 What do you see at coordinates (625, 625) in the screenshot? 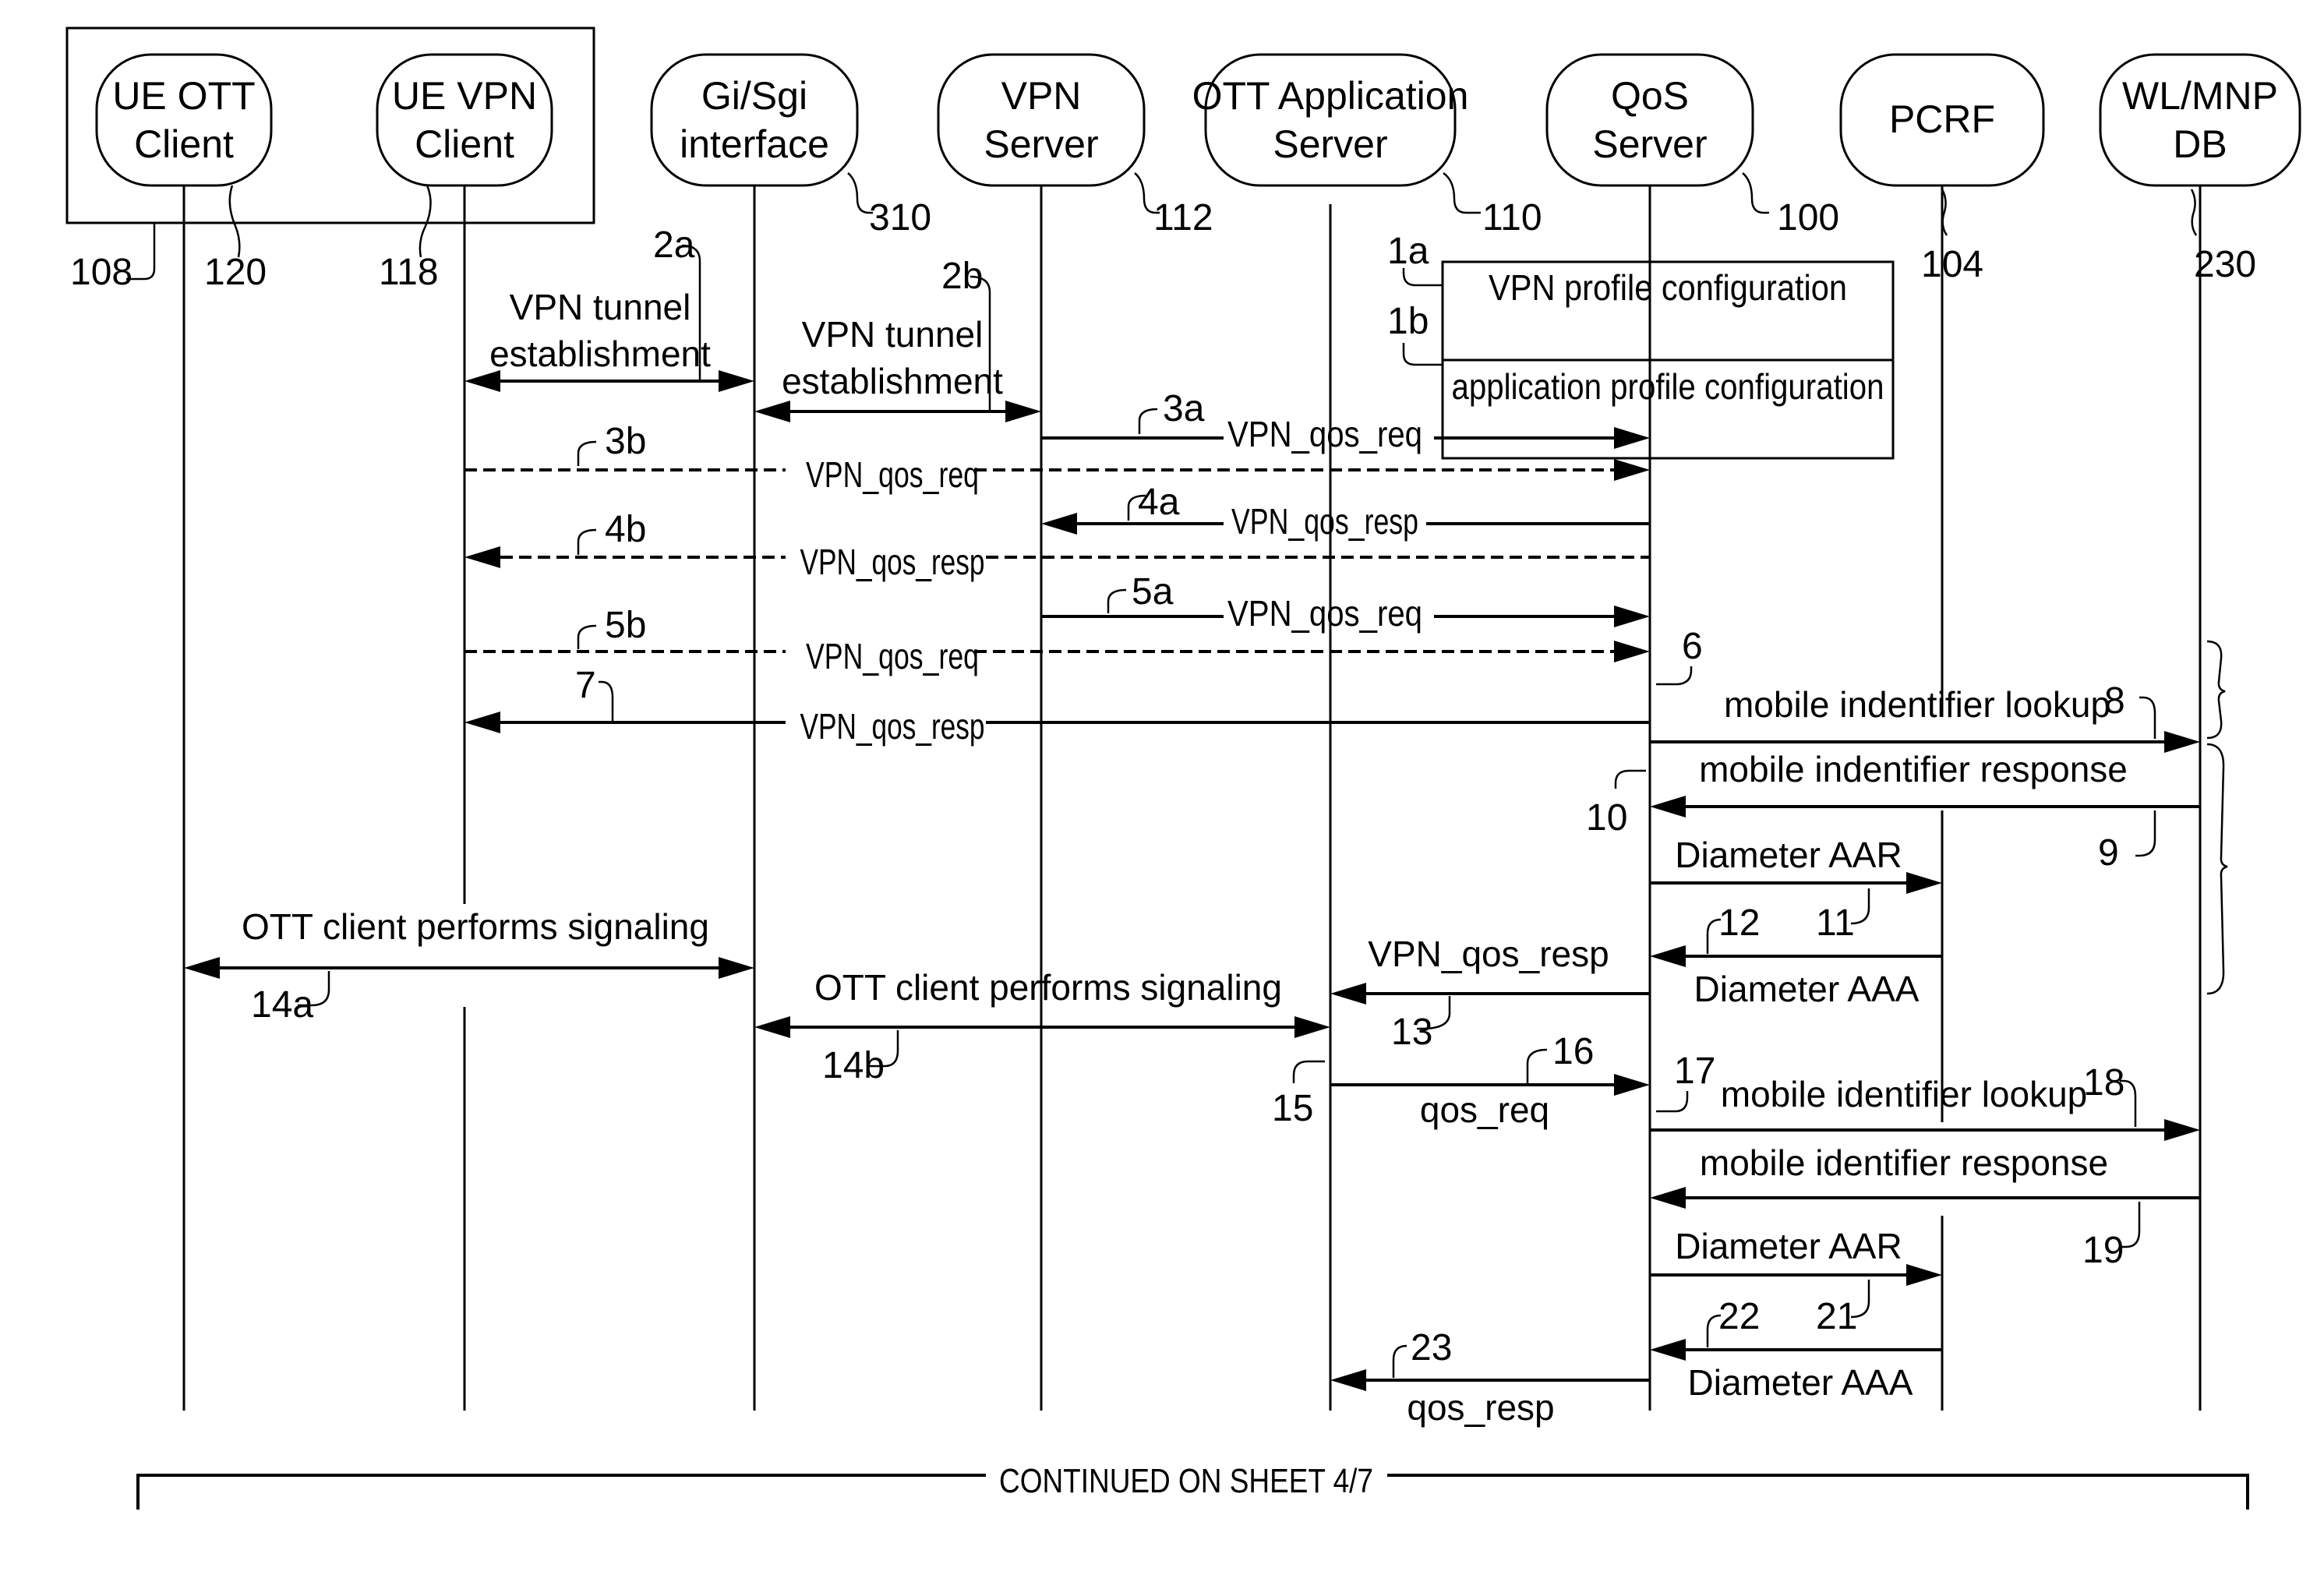
I see `step-label: 5b` at bounding box center [625, 625].